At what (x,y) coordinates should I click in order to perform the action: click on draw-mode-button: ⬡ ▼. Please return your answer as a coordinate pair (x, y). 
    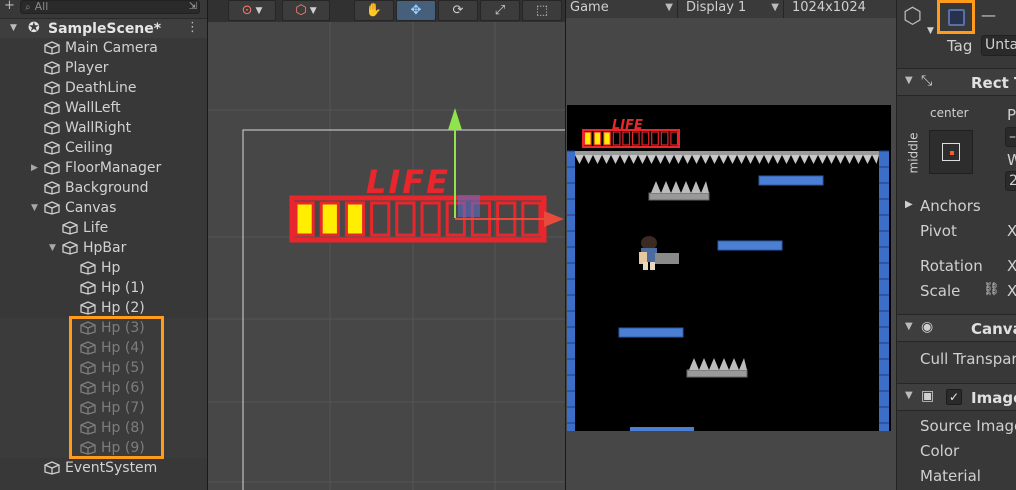
    Looking at the image, I should click on (306, 10).